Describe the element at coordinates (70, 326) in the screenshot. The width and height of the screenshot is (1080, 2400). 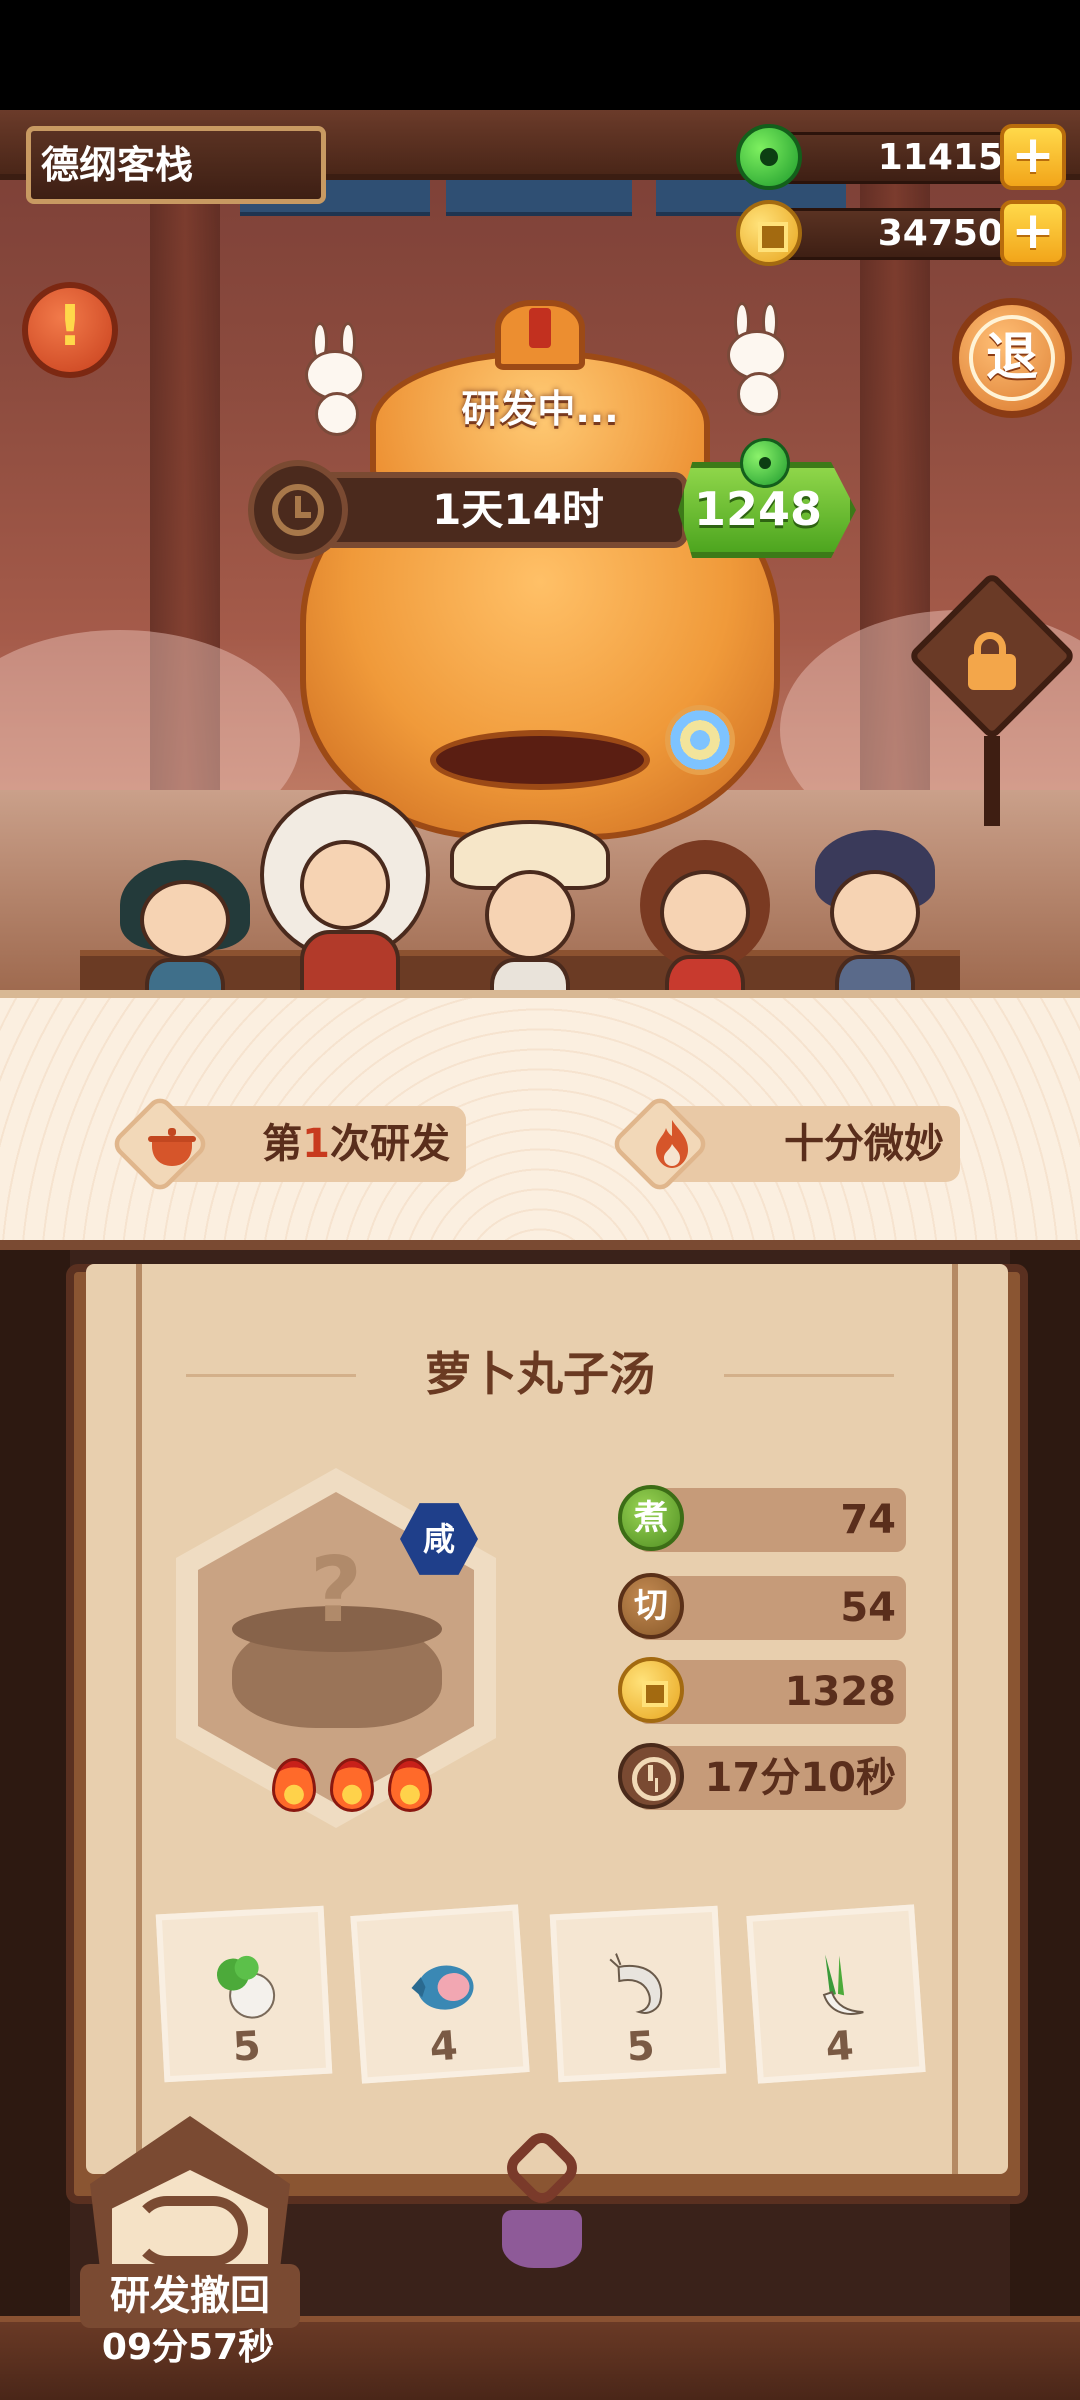
I see `exclamation-icon: !` at that location.